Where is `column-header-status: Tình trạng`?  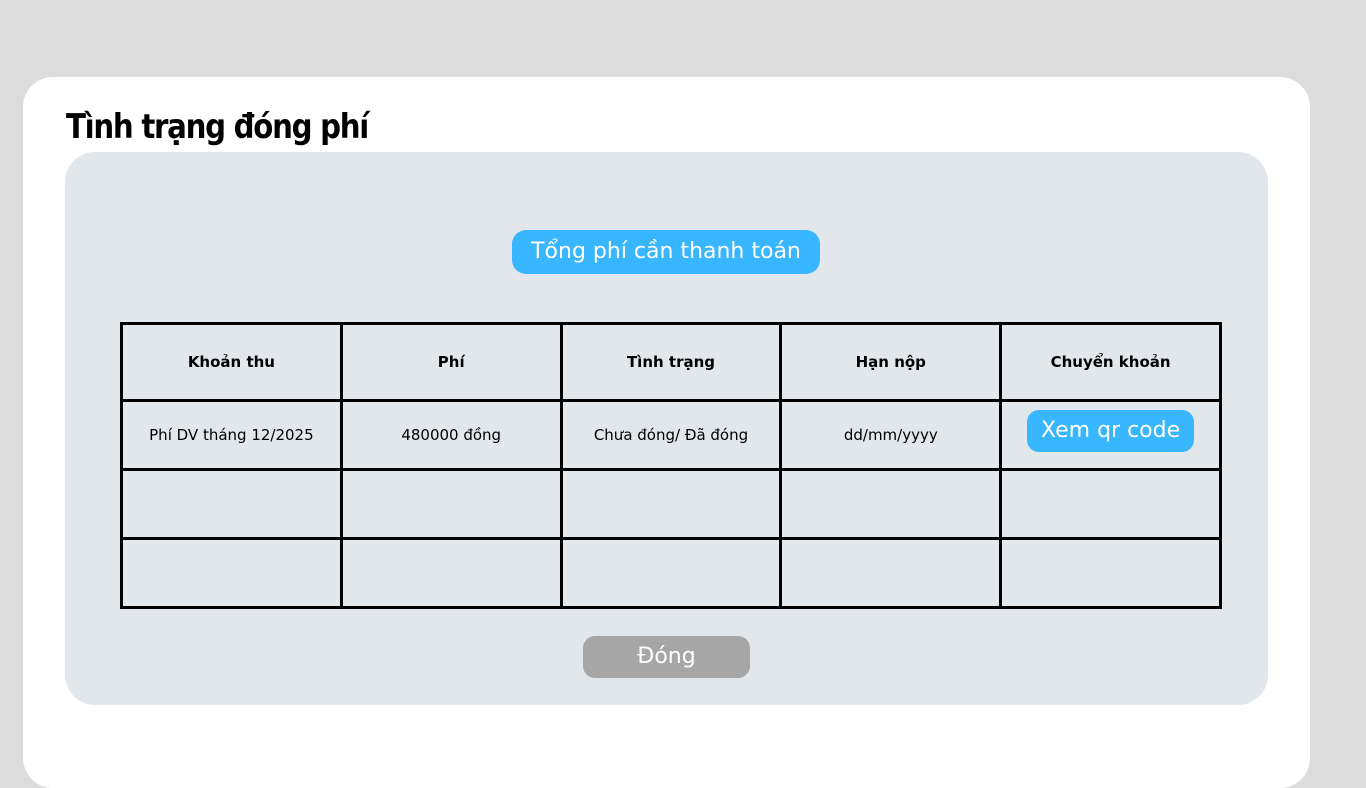 column-header-status: Tình trạng is located at coordinates (671, 362).